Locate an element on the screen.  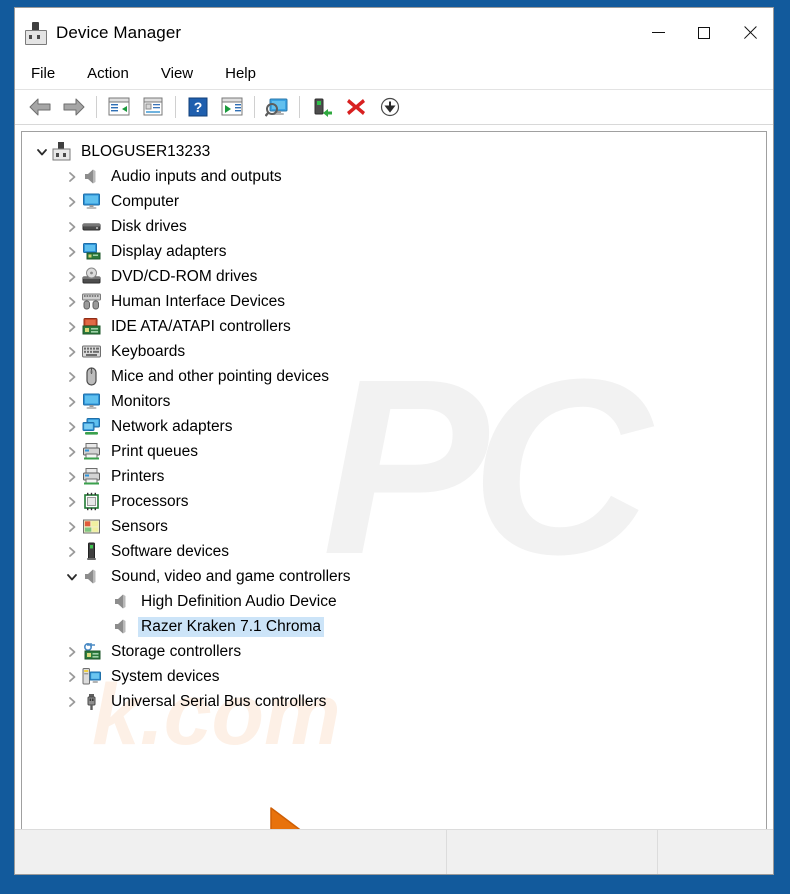
tree-item-ide-ata-atapi-controllers: IDE ATA/ATAPI controllers is located at coordinates (394, 326).